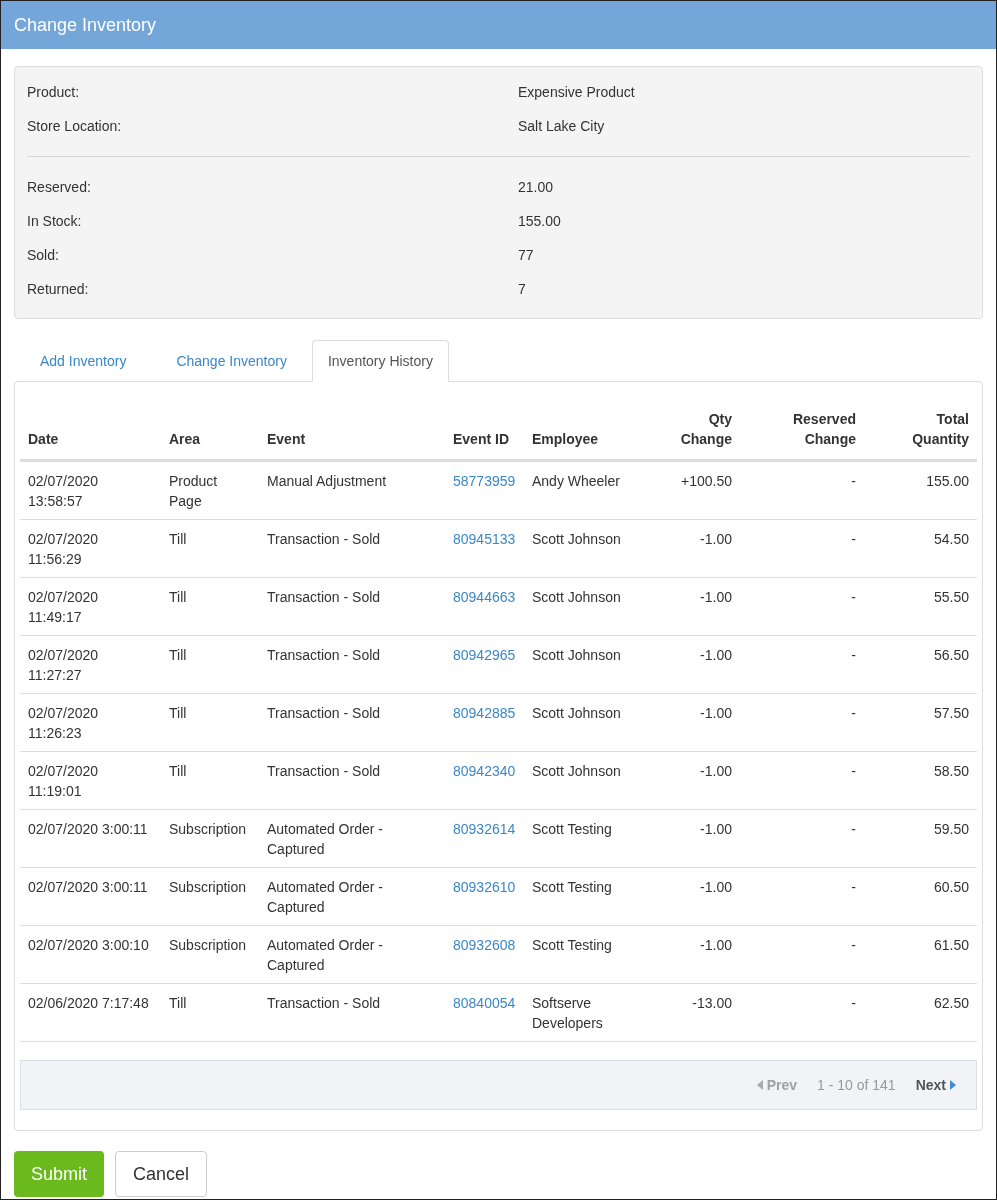 Image resolution: width=997 pixels, height=1200 pixels. What do you see at coordinates (951, 539) in the screenshot?
I see `table-cell: 54.50` at bounding box center [951, 539].